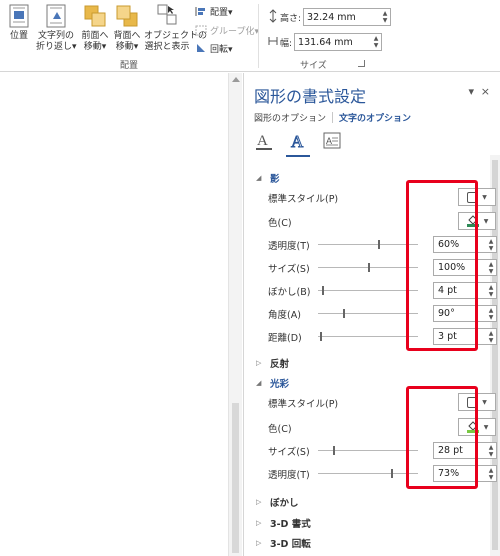 The image size is (500, 556). Describe the element at coordinates (275, 179) in the screenshot. I see `shadow-header-label: 影` at that location.